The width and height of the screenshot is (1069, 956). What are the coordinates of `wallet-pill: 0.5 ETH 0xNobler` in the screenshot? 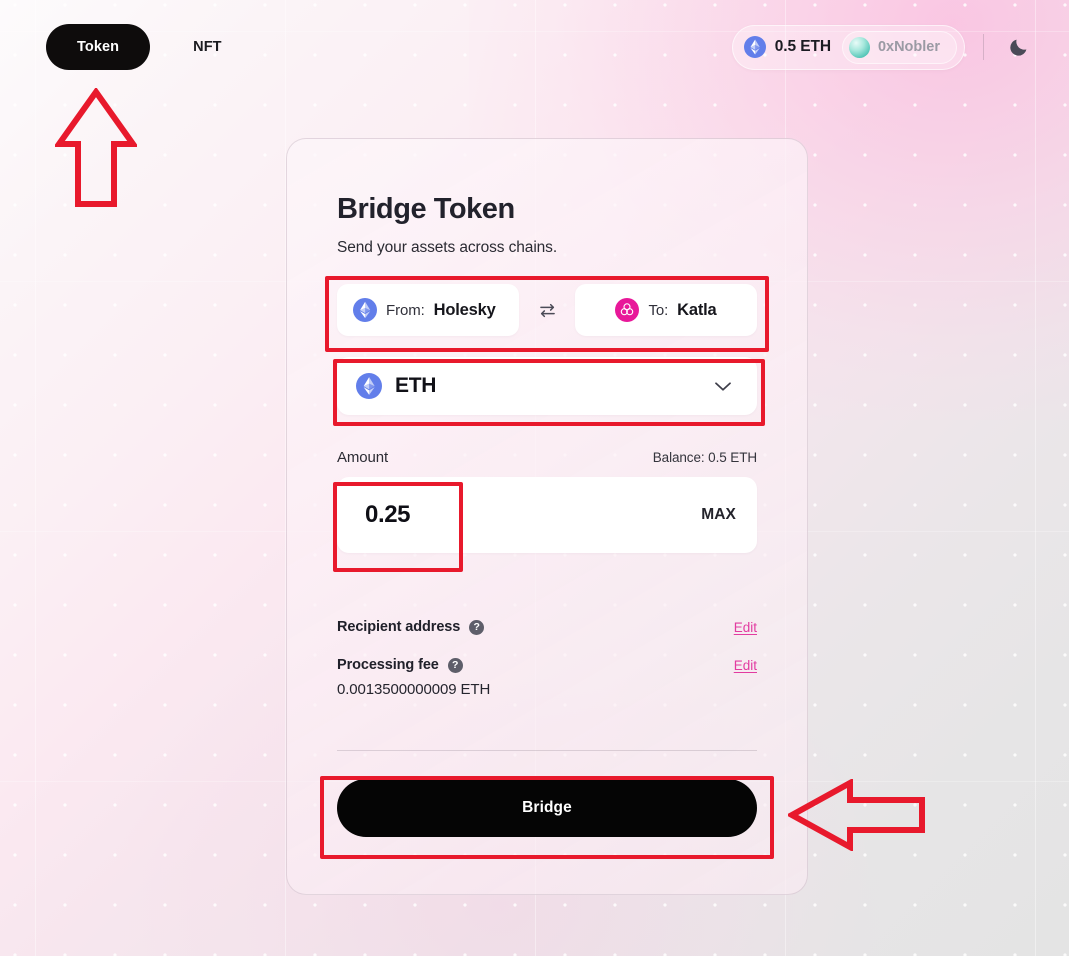 It's located at (848, 47).